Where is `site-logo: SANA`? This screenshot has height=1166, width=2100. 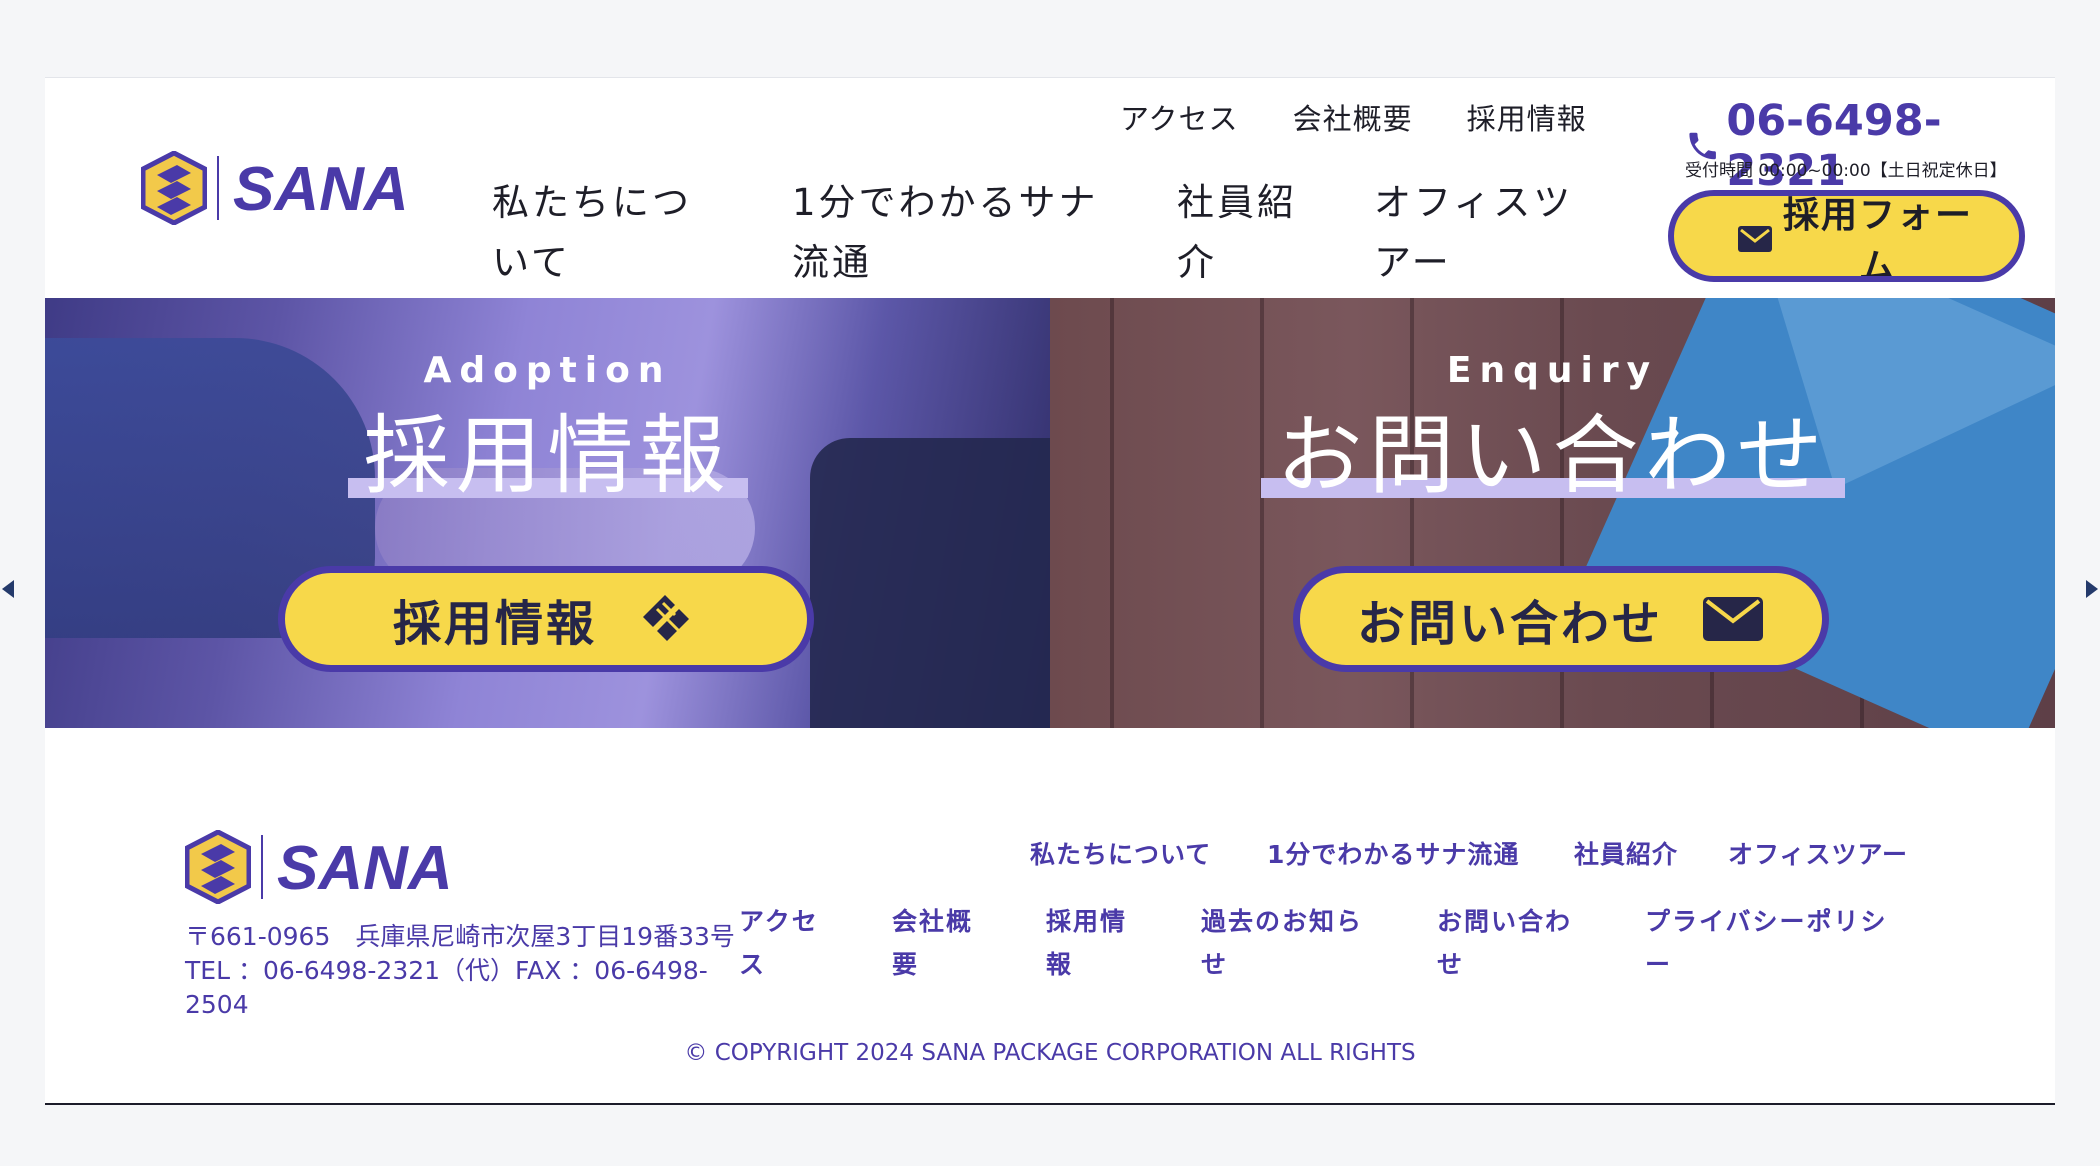
site-logo: SANA is located at coordinates (287, 188).